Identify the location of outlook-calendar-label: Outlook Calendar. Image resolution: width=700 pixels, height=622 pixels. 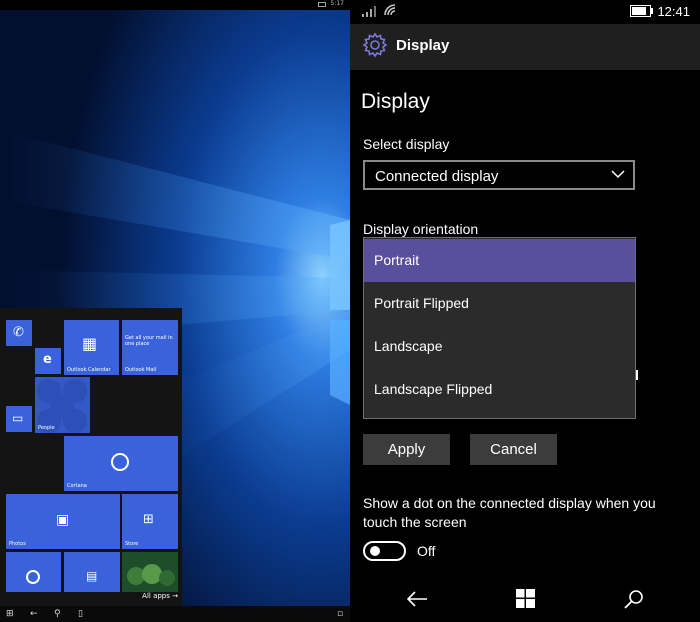
(89, 370).